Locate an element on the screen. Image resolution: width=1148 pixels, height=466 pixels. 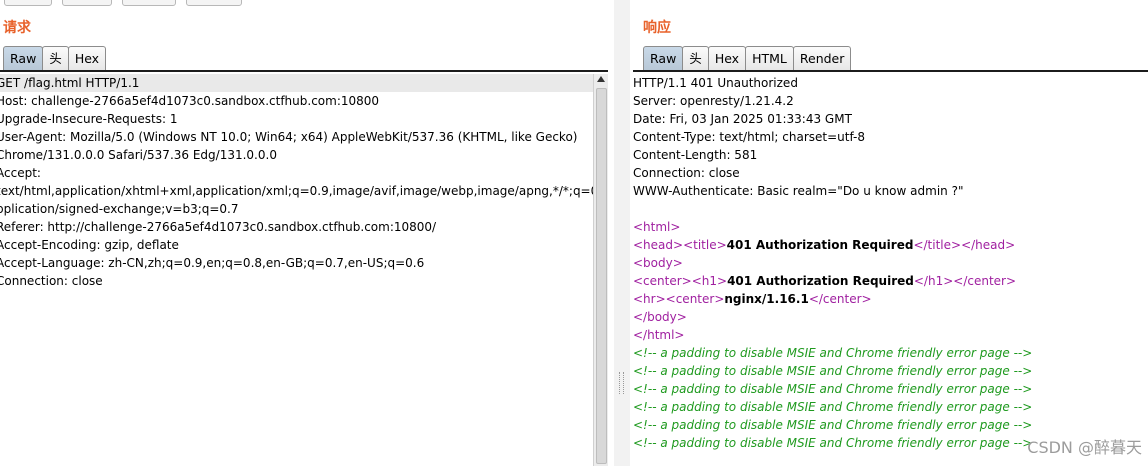
response-tab-html: HTML is located at coordinates (769, 58).